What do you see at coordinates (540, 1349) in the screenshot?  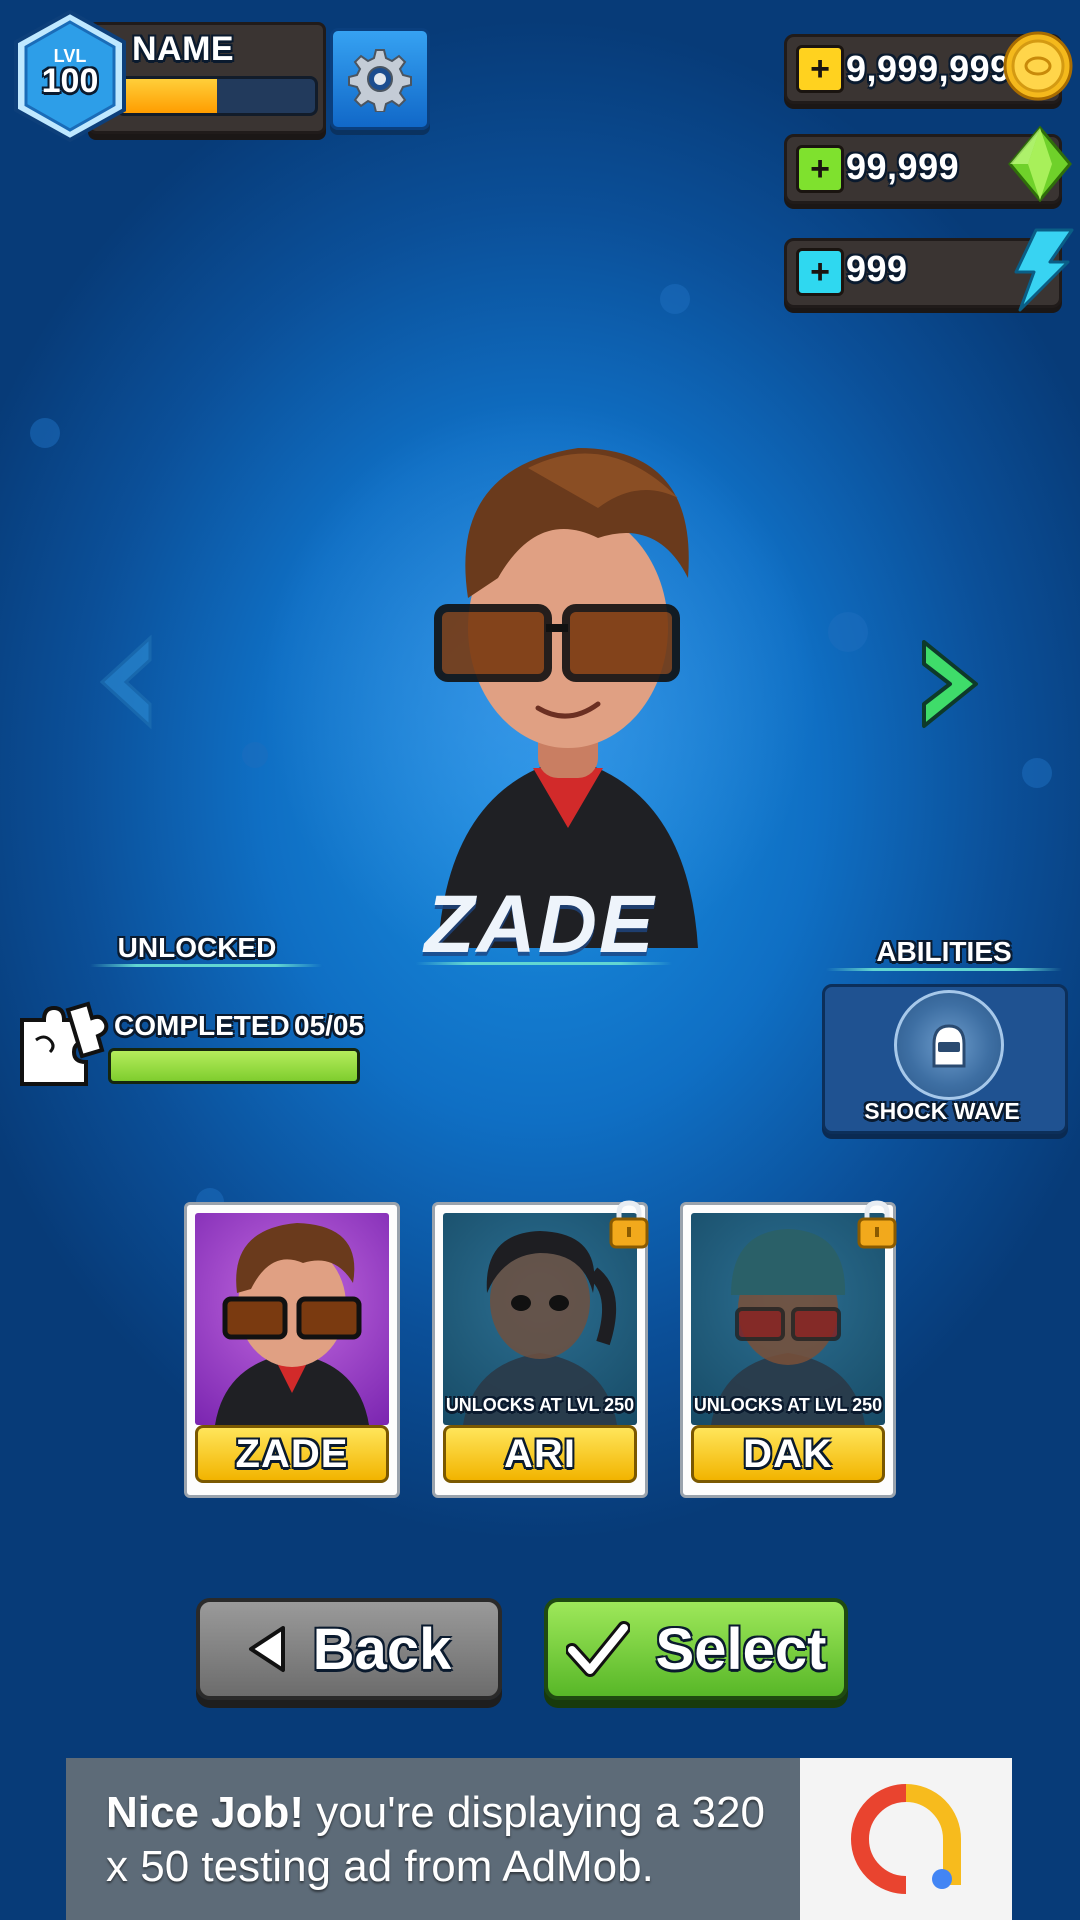 I see `character-card-ari: UNLOCKS AT LVL 250 ARI` at bounding box center [540, 1349].